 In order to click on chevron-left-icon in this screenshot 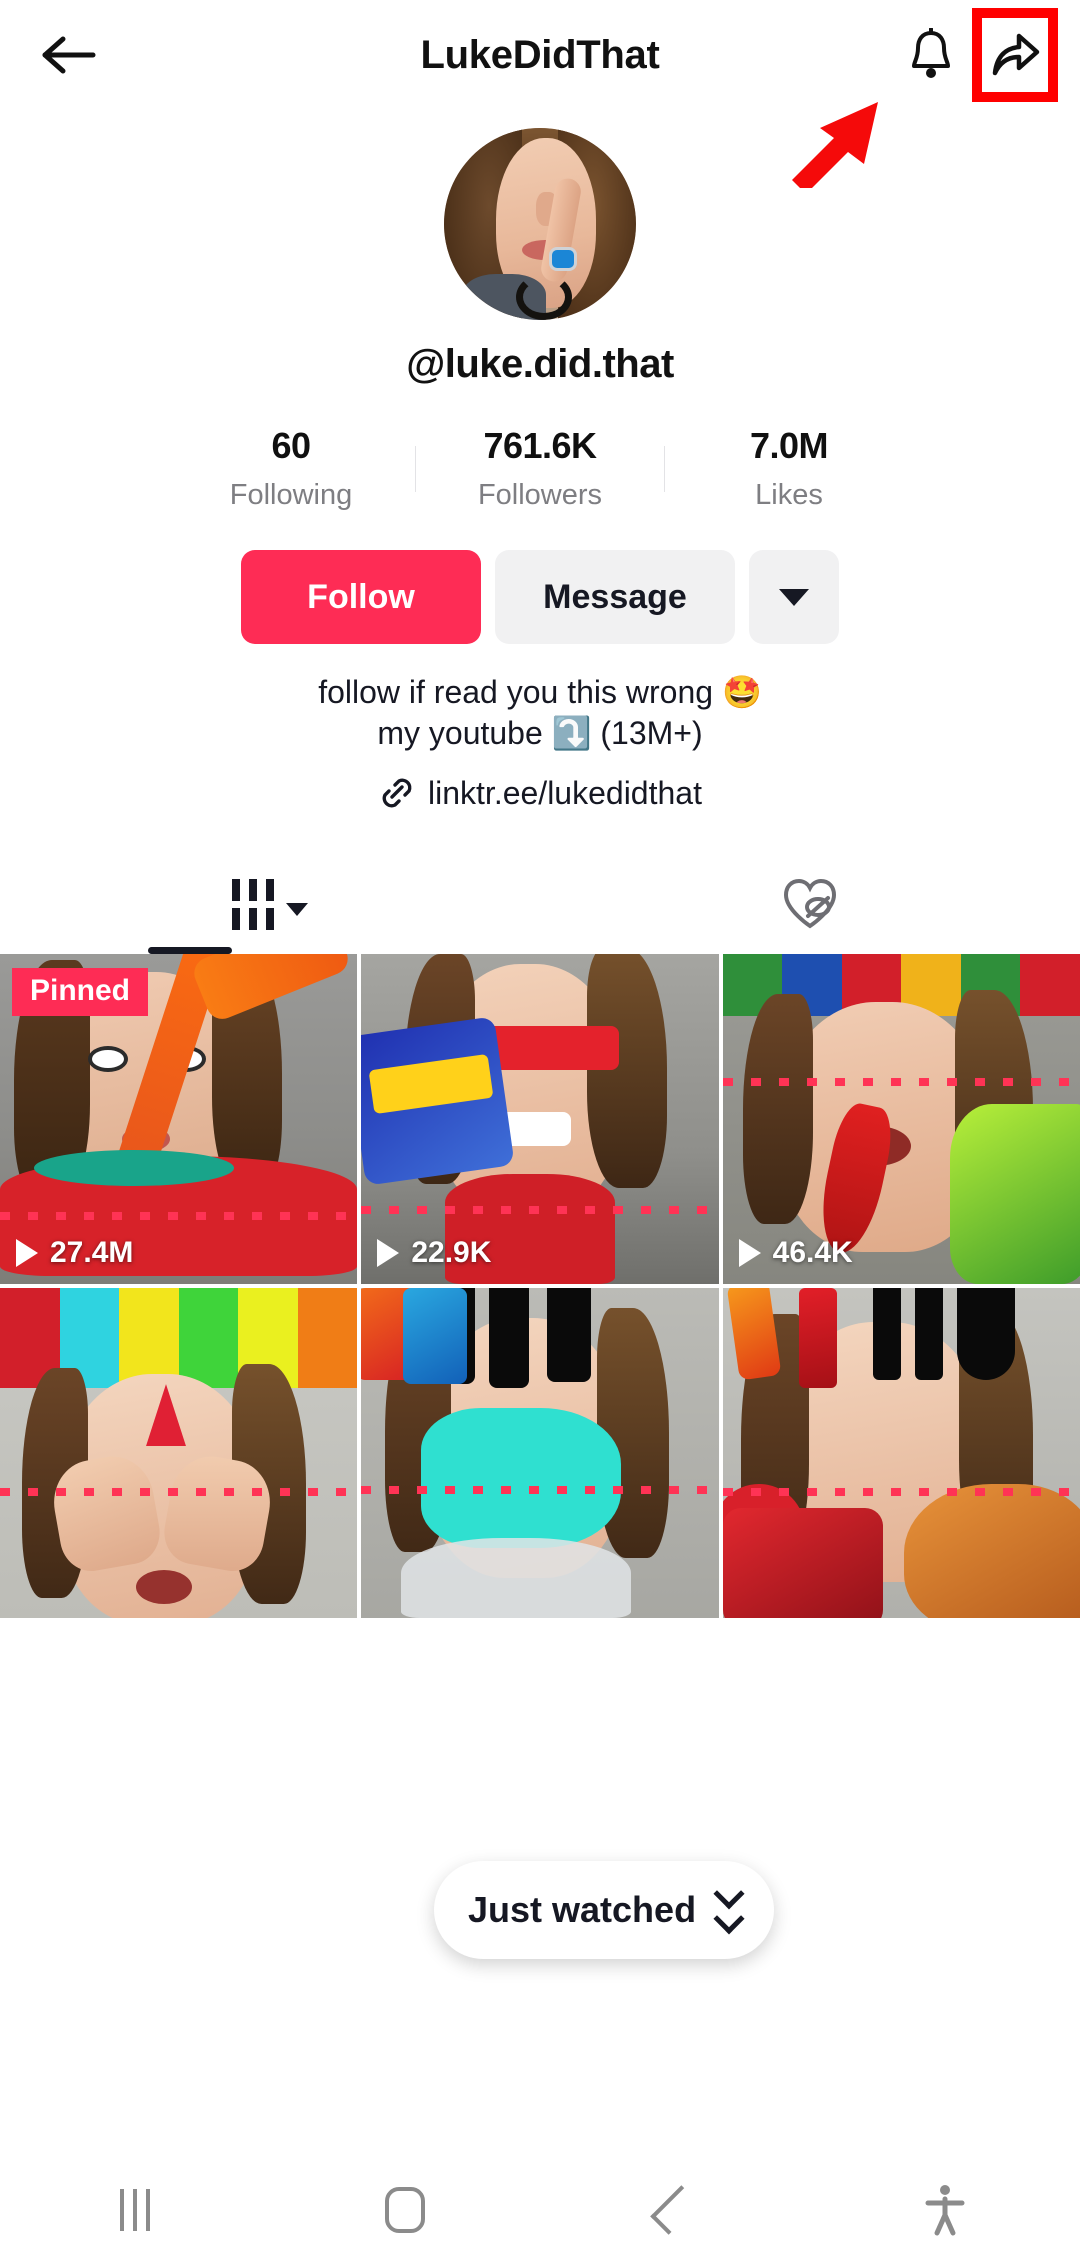, I will do `click(675, 2209)`.